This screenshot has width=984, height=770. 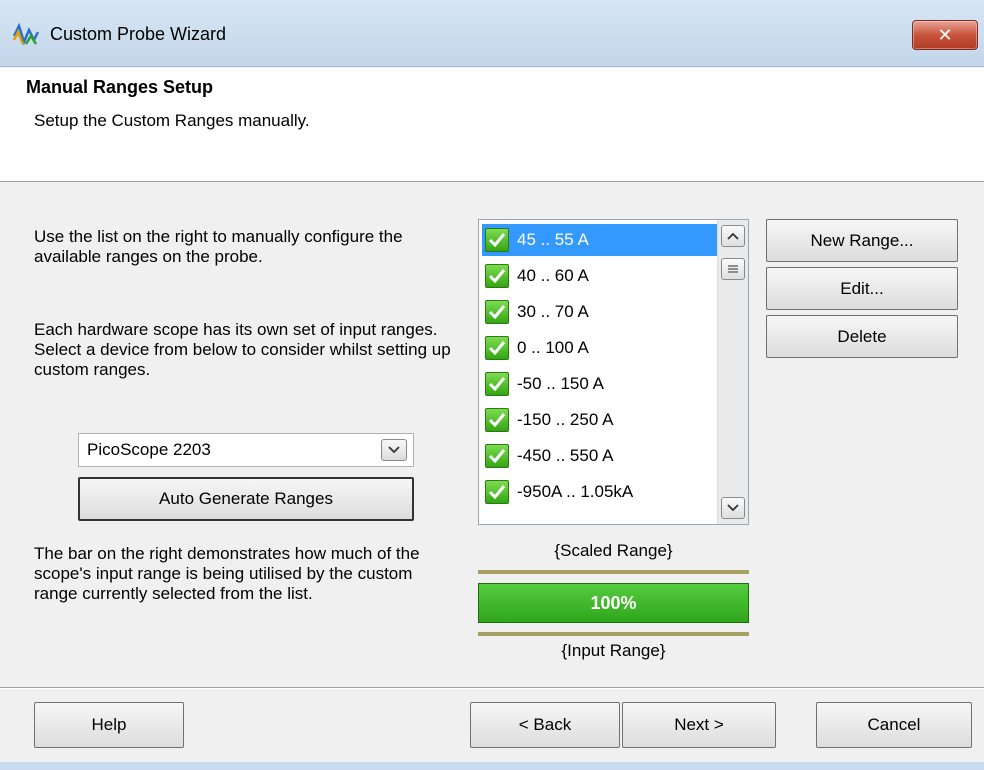 What do you see at coordinates (862, 336) in the screenshot?
I see `delete-button: Delete` at bounding box center [862, 336].